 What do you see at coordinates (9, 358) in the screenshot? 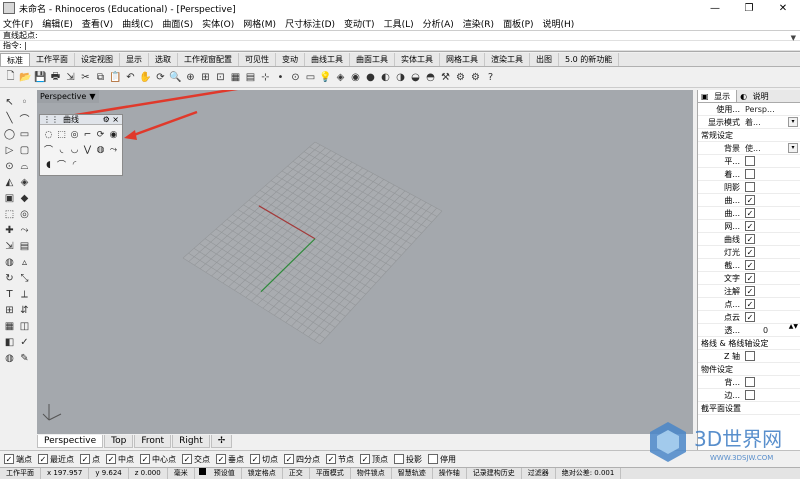
I see `left-tool-icon-32: ◍` at bounding box center [9, 358].